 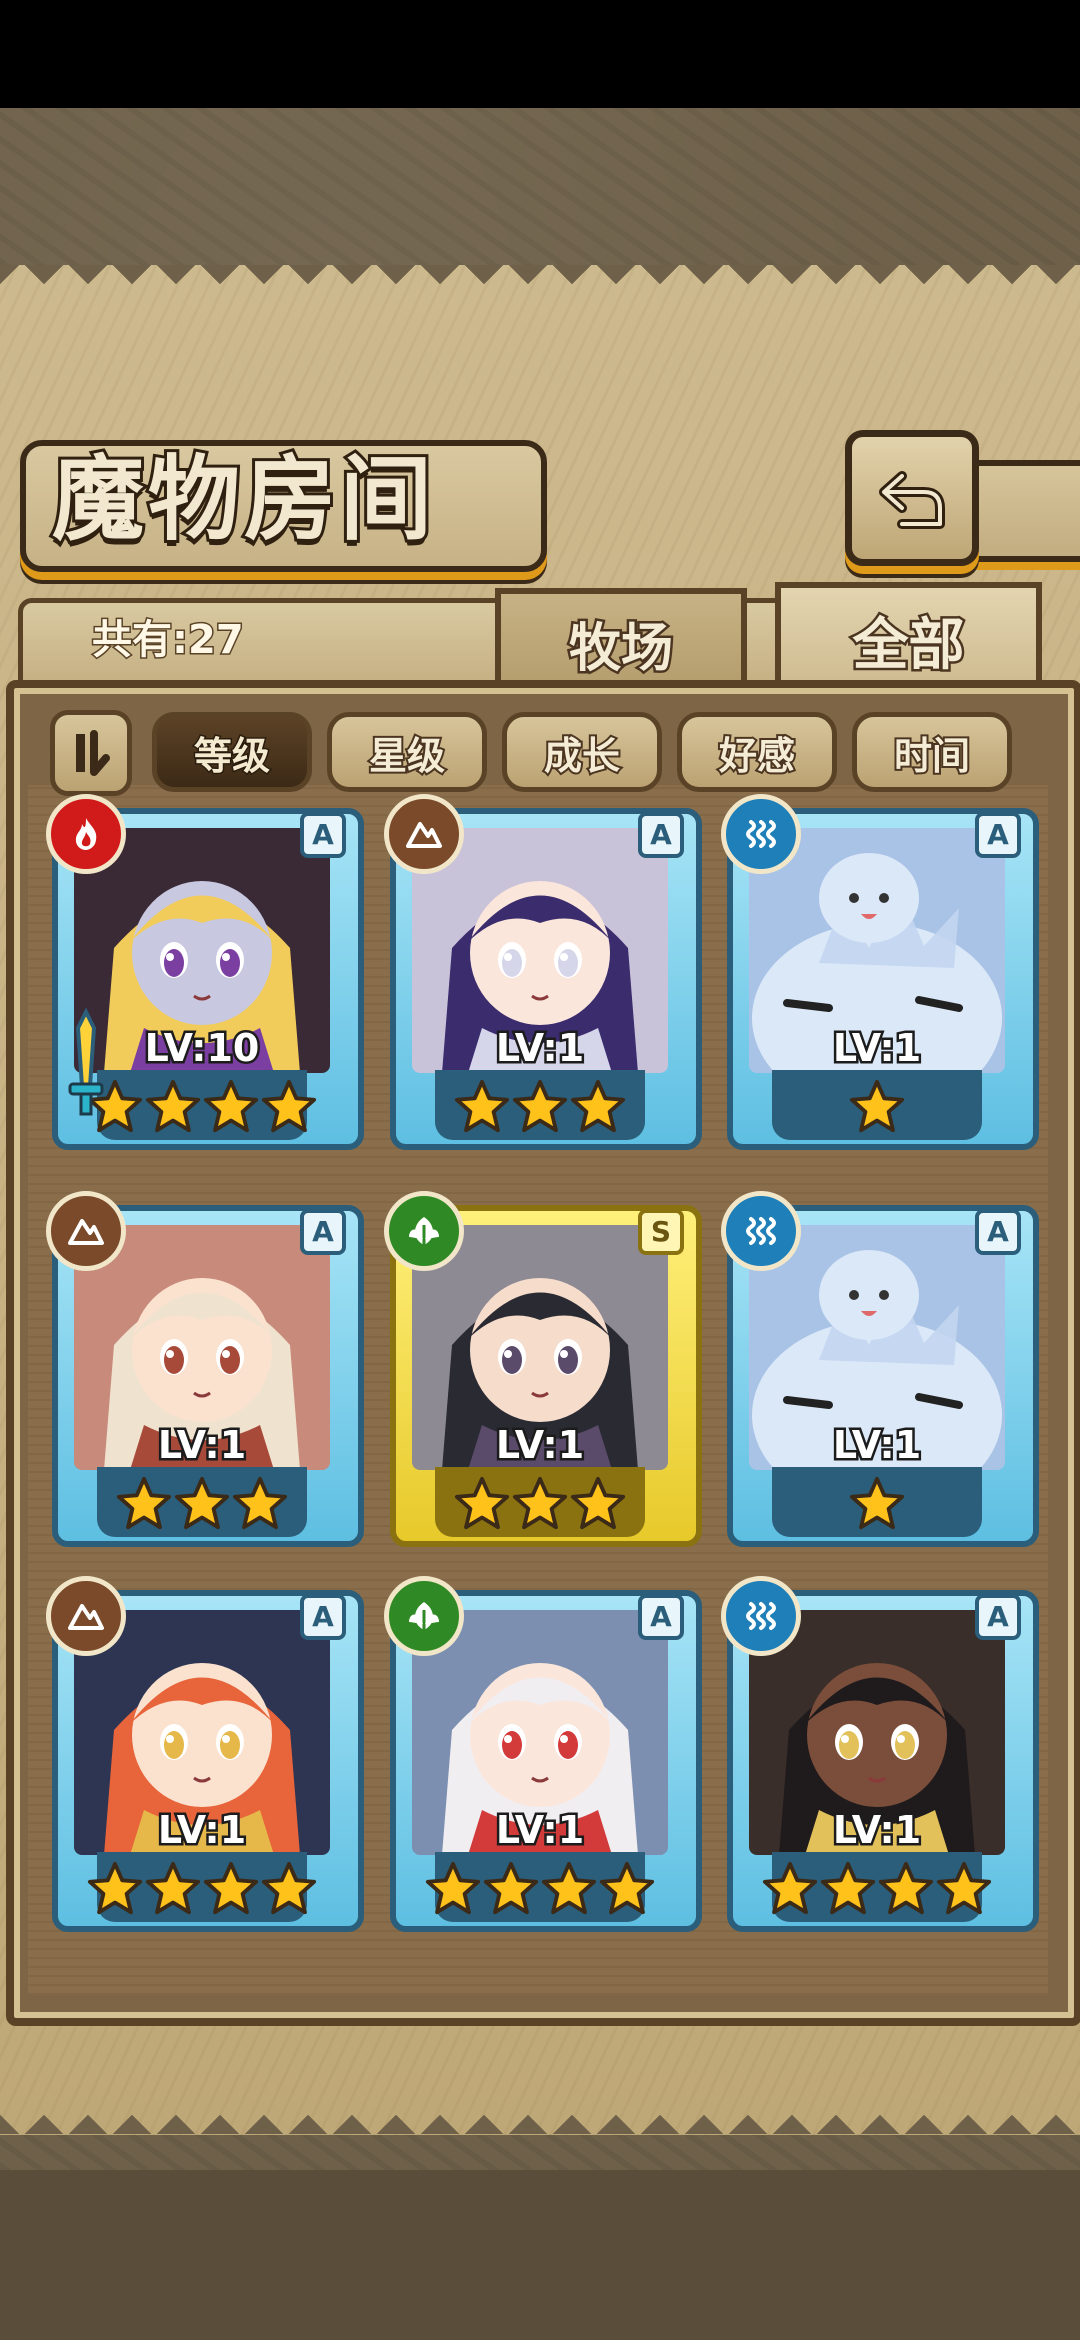 I want to click on sort-stars-button: 星级, so click(x=407, y=752).